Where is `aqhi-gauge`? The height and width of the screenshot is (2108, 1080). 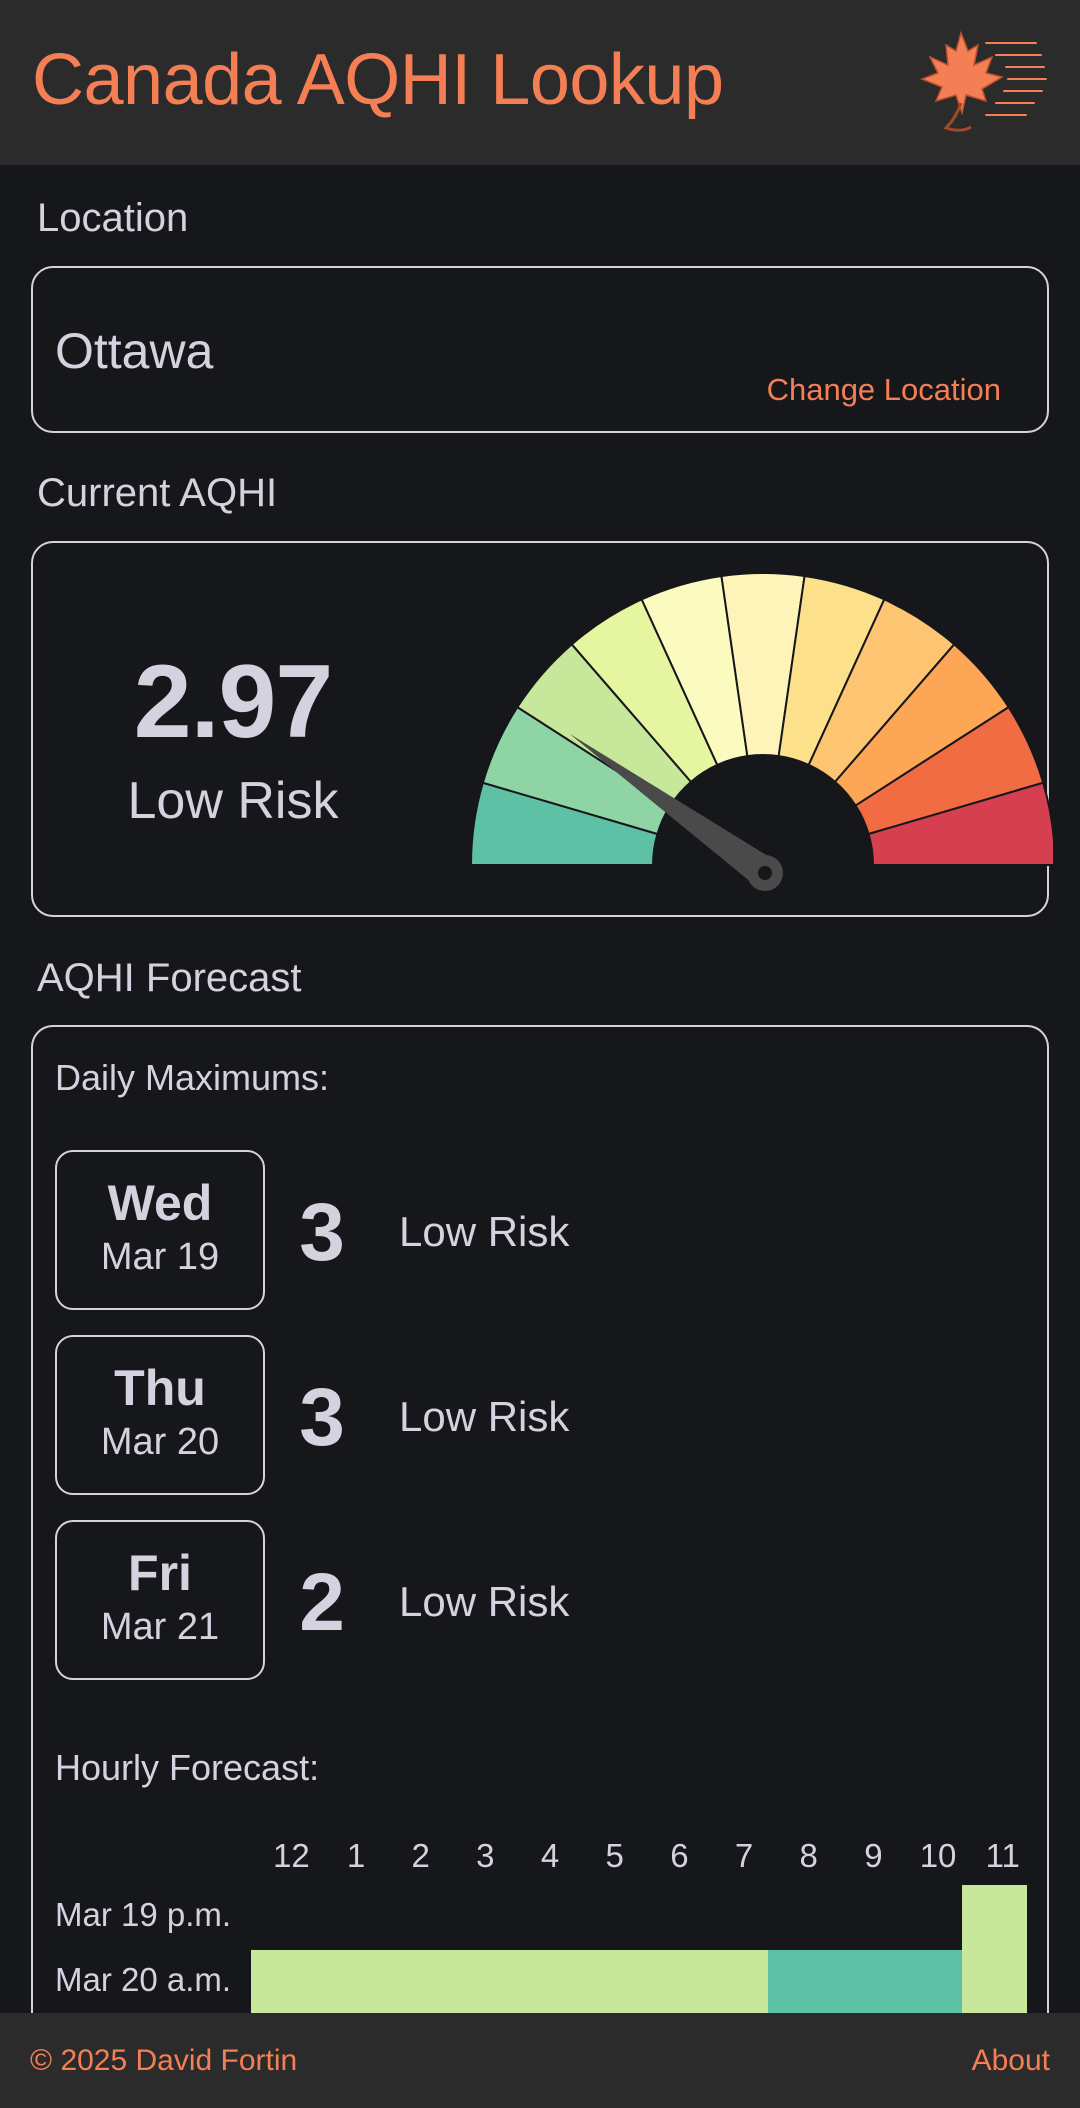 aqhi-gauge is located at coordinates (761, 732).